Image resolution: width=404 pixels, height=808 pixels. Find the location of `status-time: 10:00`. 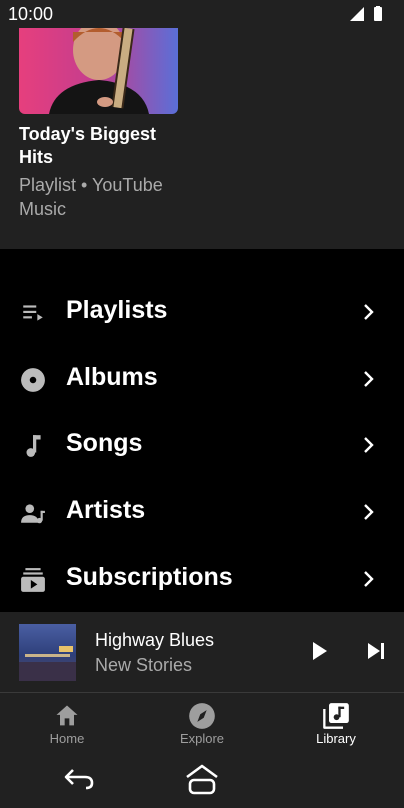

status-time: 10:00 is located at coordinates (31, 14).